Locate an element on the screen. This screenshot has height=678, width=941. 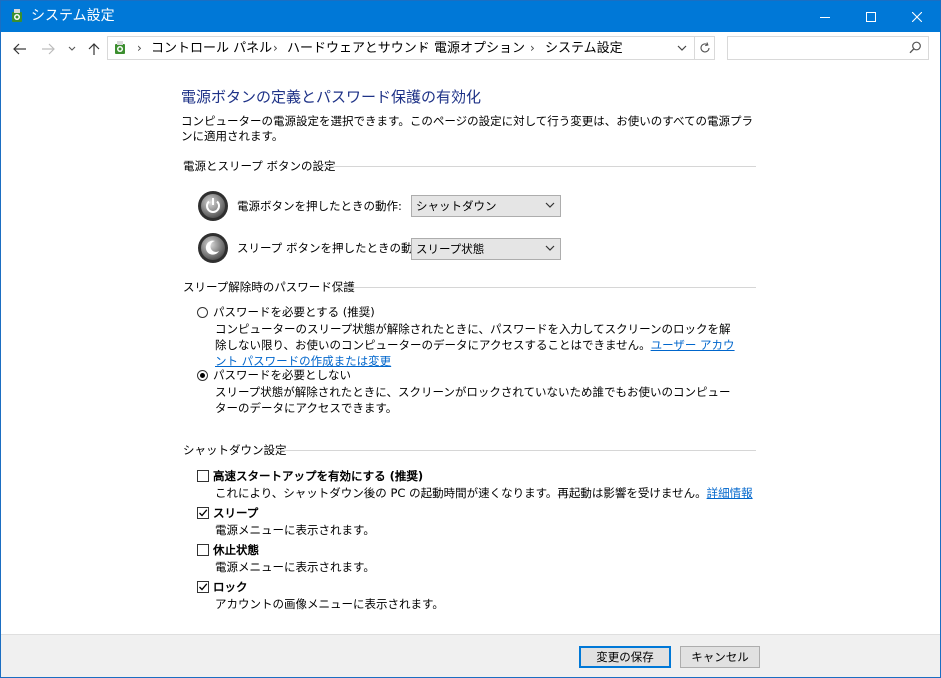
refresh-button is located at coordinates (705, 48).